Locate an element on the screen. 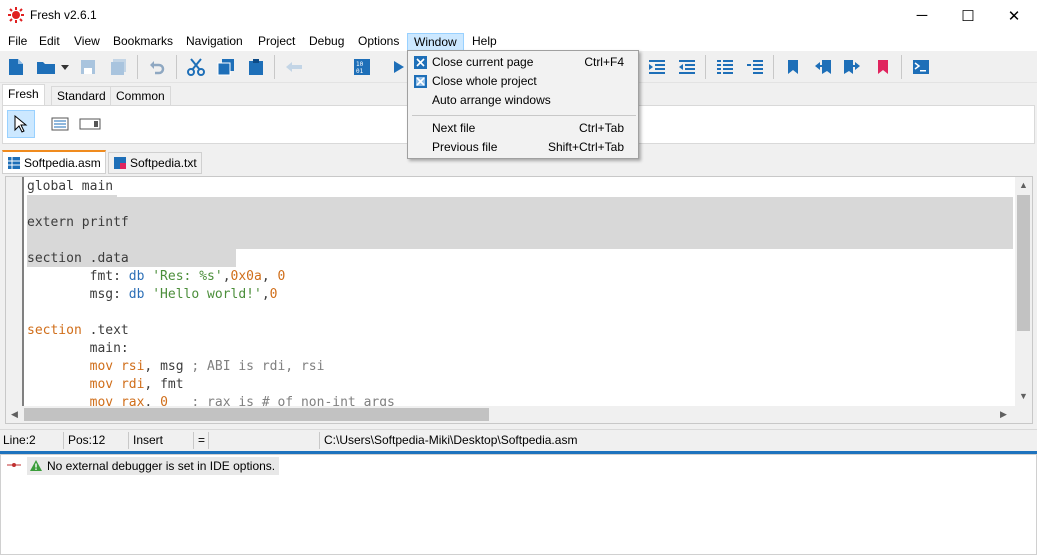  form-component-icon is located at coordinates (60, 124).